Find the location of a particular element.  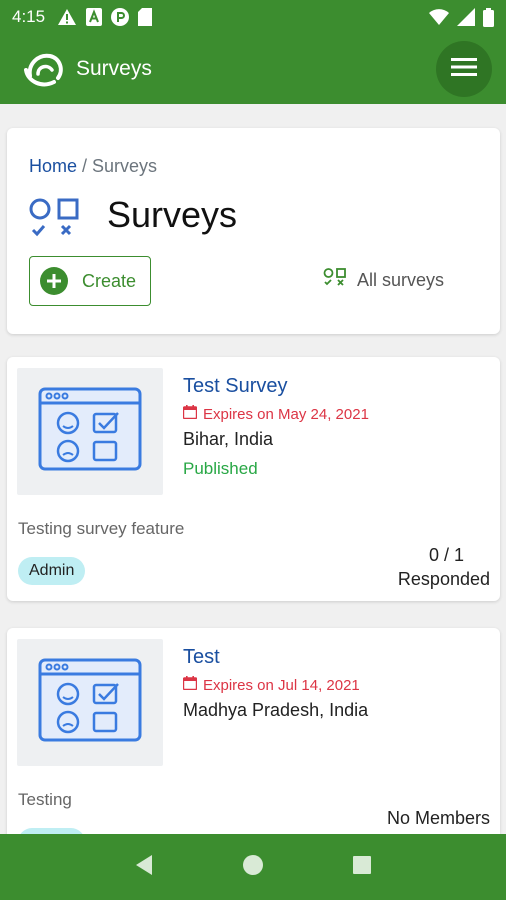

page-title: Surveys is located at coordinates (172, 214).